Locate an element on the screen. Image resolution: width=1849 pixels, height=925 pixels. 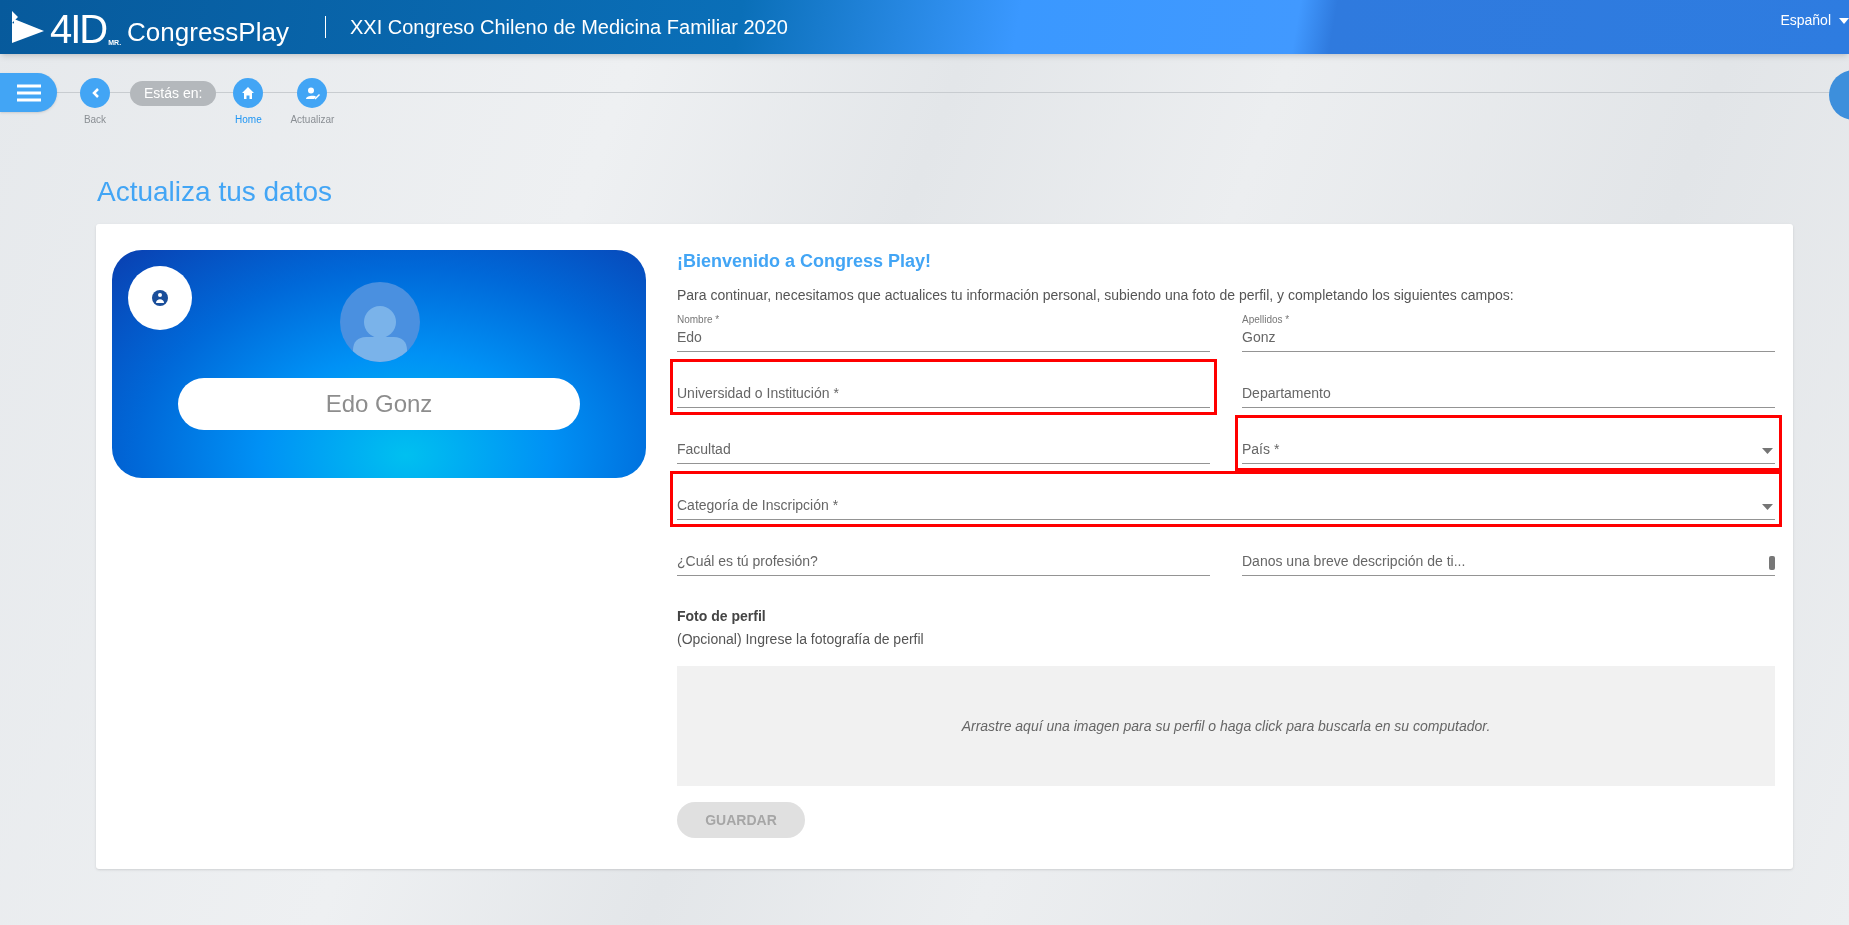
input-field: Departamento is located at coordinates (1508, 387).